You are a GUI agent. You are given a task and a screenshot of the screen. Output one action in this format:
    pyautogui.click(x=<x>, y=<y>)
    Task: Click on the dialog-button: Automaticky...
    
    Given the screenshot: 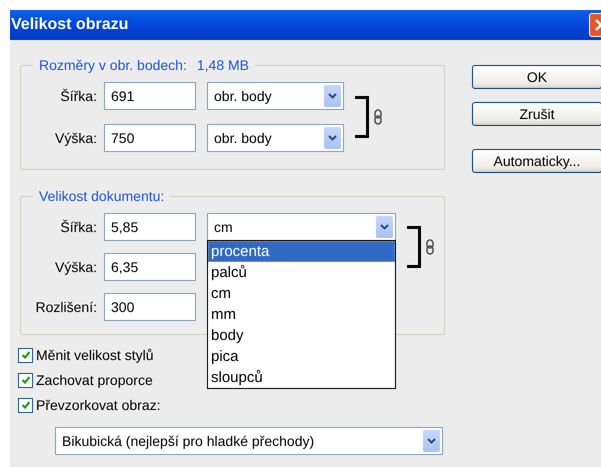 What is the action you would take?
    pyautogui.click(x=536, y=161)
    